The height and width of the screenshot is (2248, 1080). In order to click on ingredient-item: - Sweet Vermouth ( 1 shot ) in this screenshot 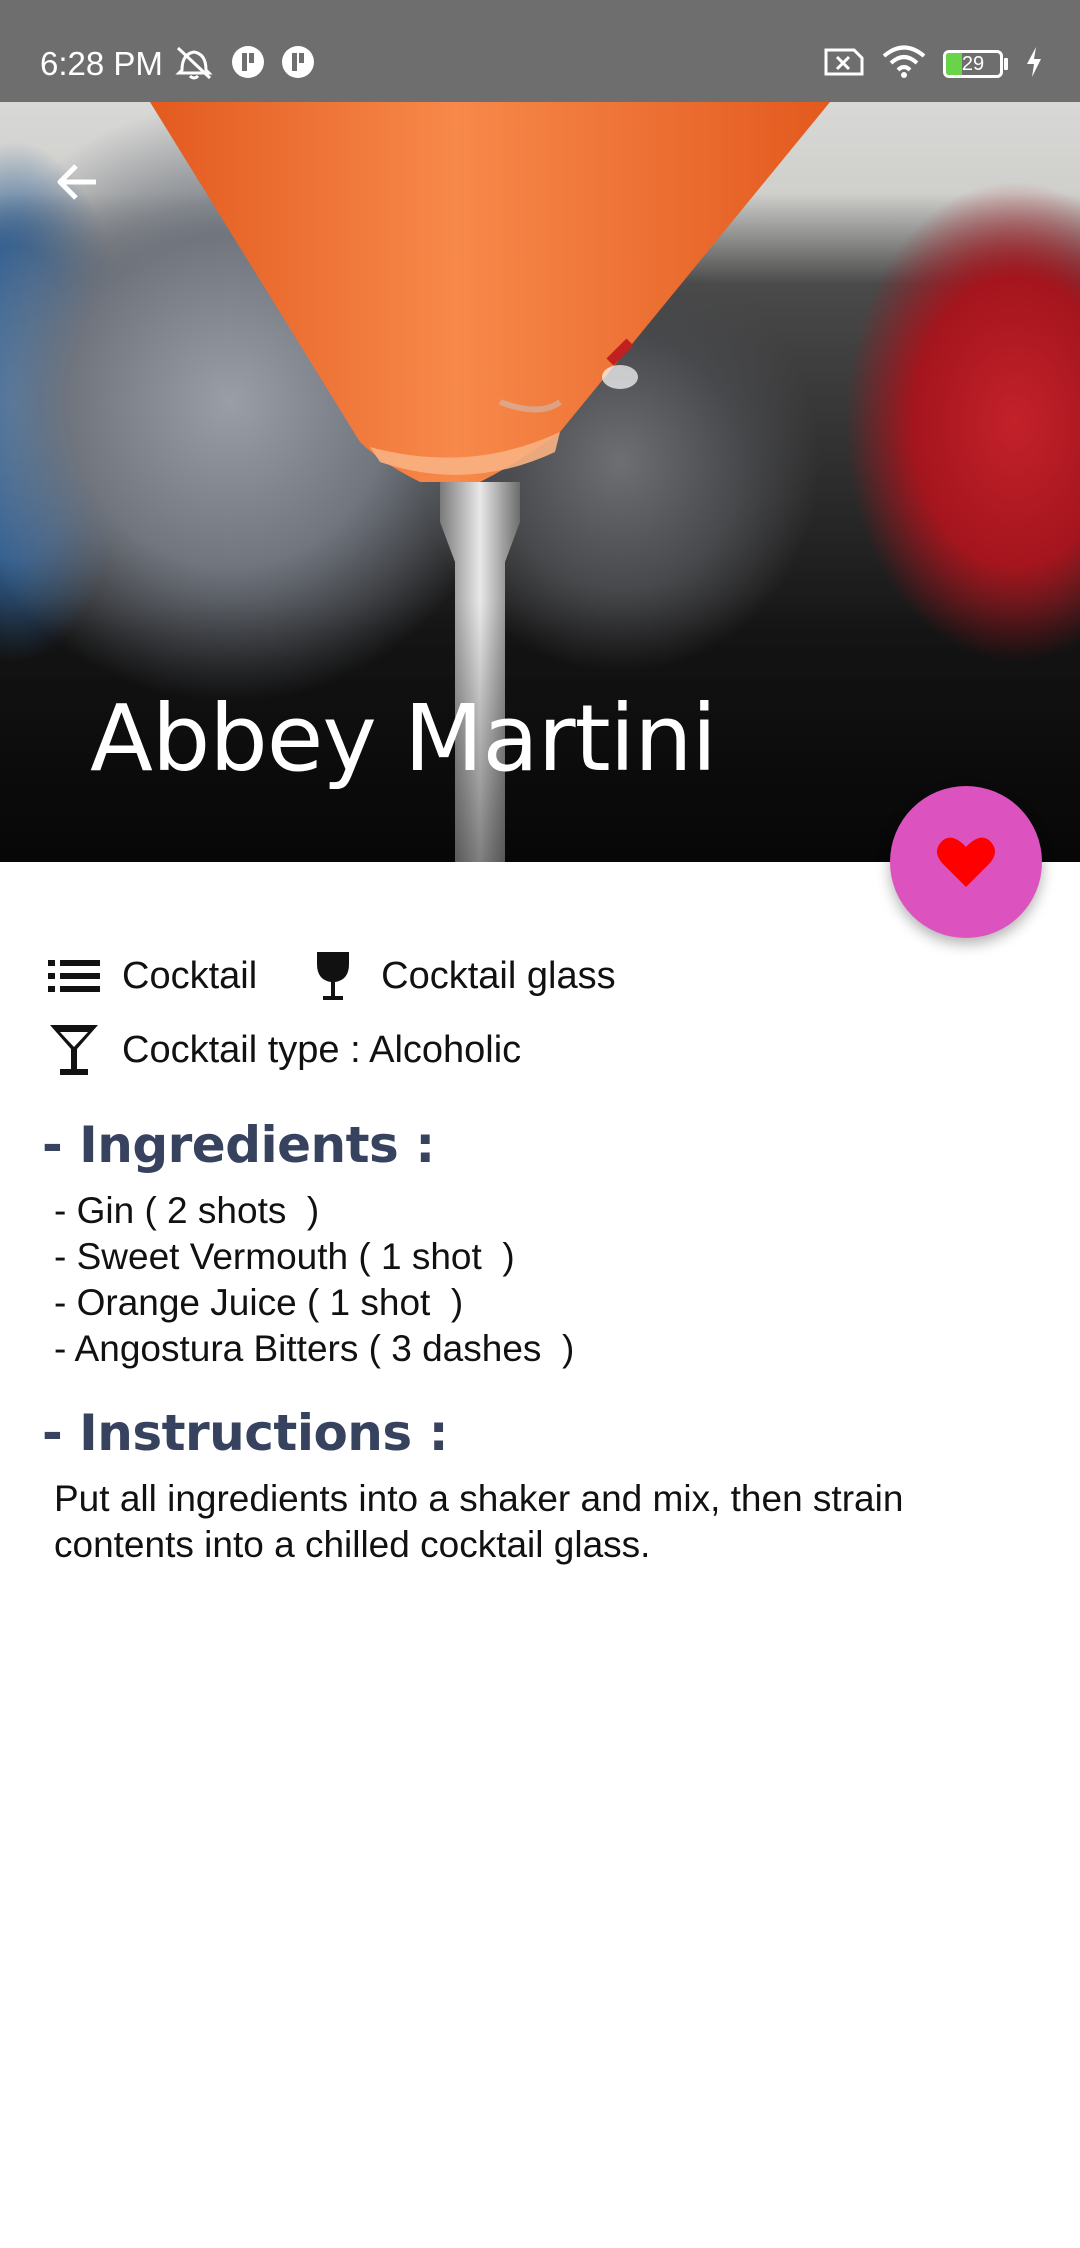, I will do `click(284, 1256)`.